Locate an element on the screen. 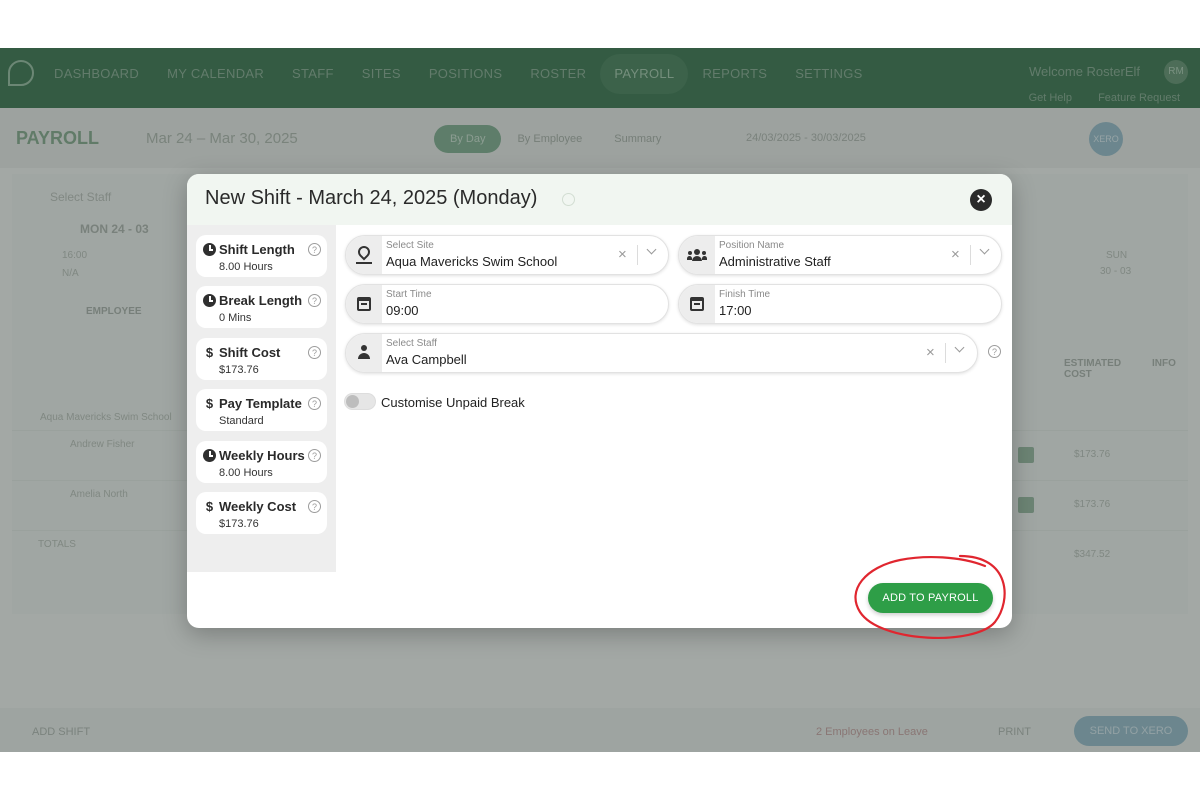 The width and height of the screenshot is (1200, 800). stat-weekly-hours: Weekly Hours 8.00 Hours ? is located at coordinates (261, 462).